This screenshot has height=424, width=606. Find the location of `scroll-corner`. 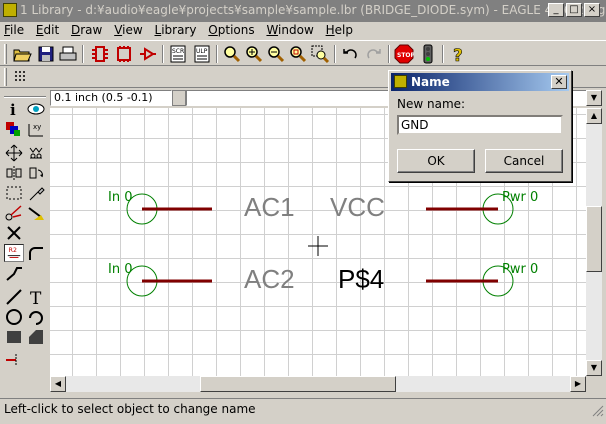

scroll-corner is located at coordinates (594, 384).